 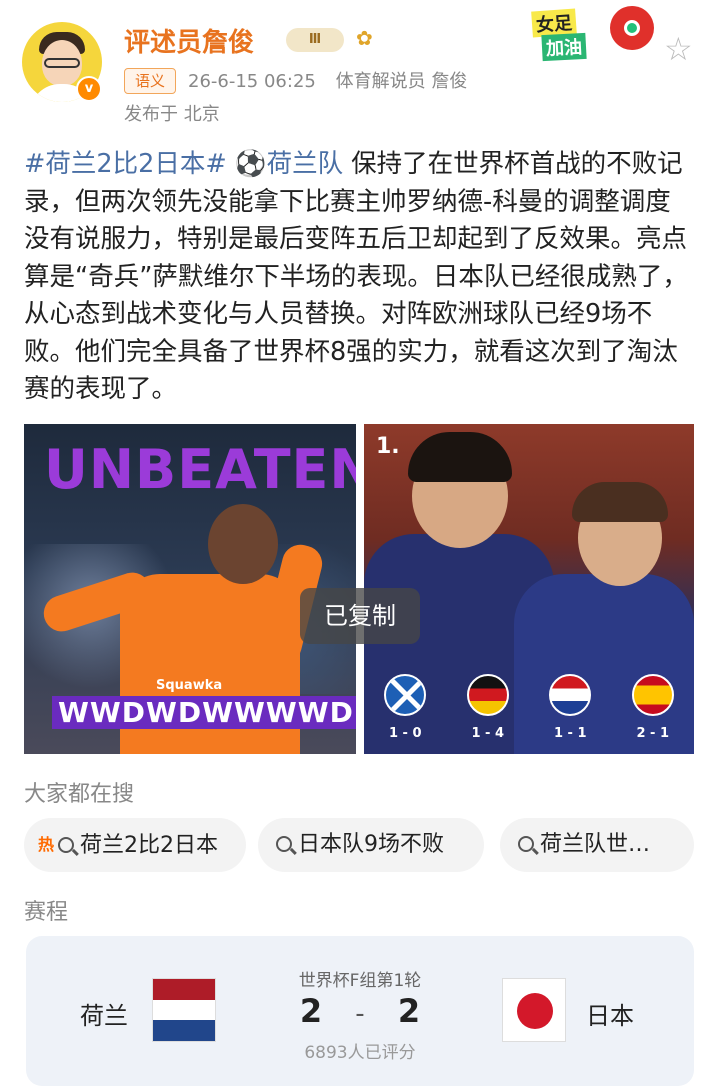 I want to click on search-chip-2: 日本队9场不败, so click(x=371, y=845).